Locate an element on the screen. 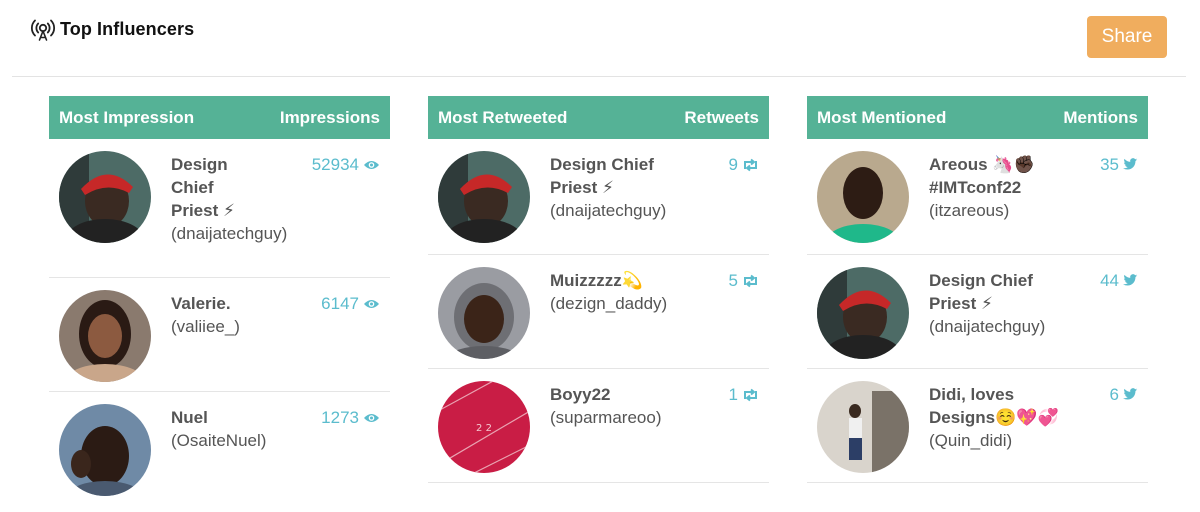 Image resolution: width=1200 pixels, height=512 pixels. retweet-count: 1 is located at coordinates (744, 394).